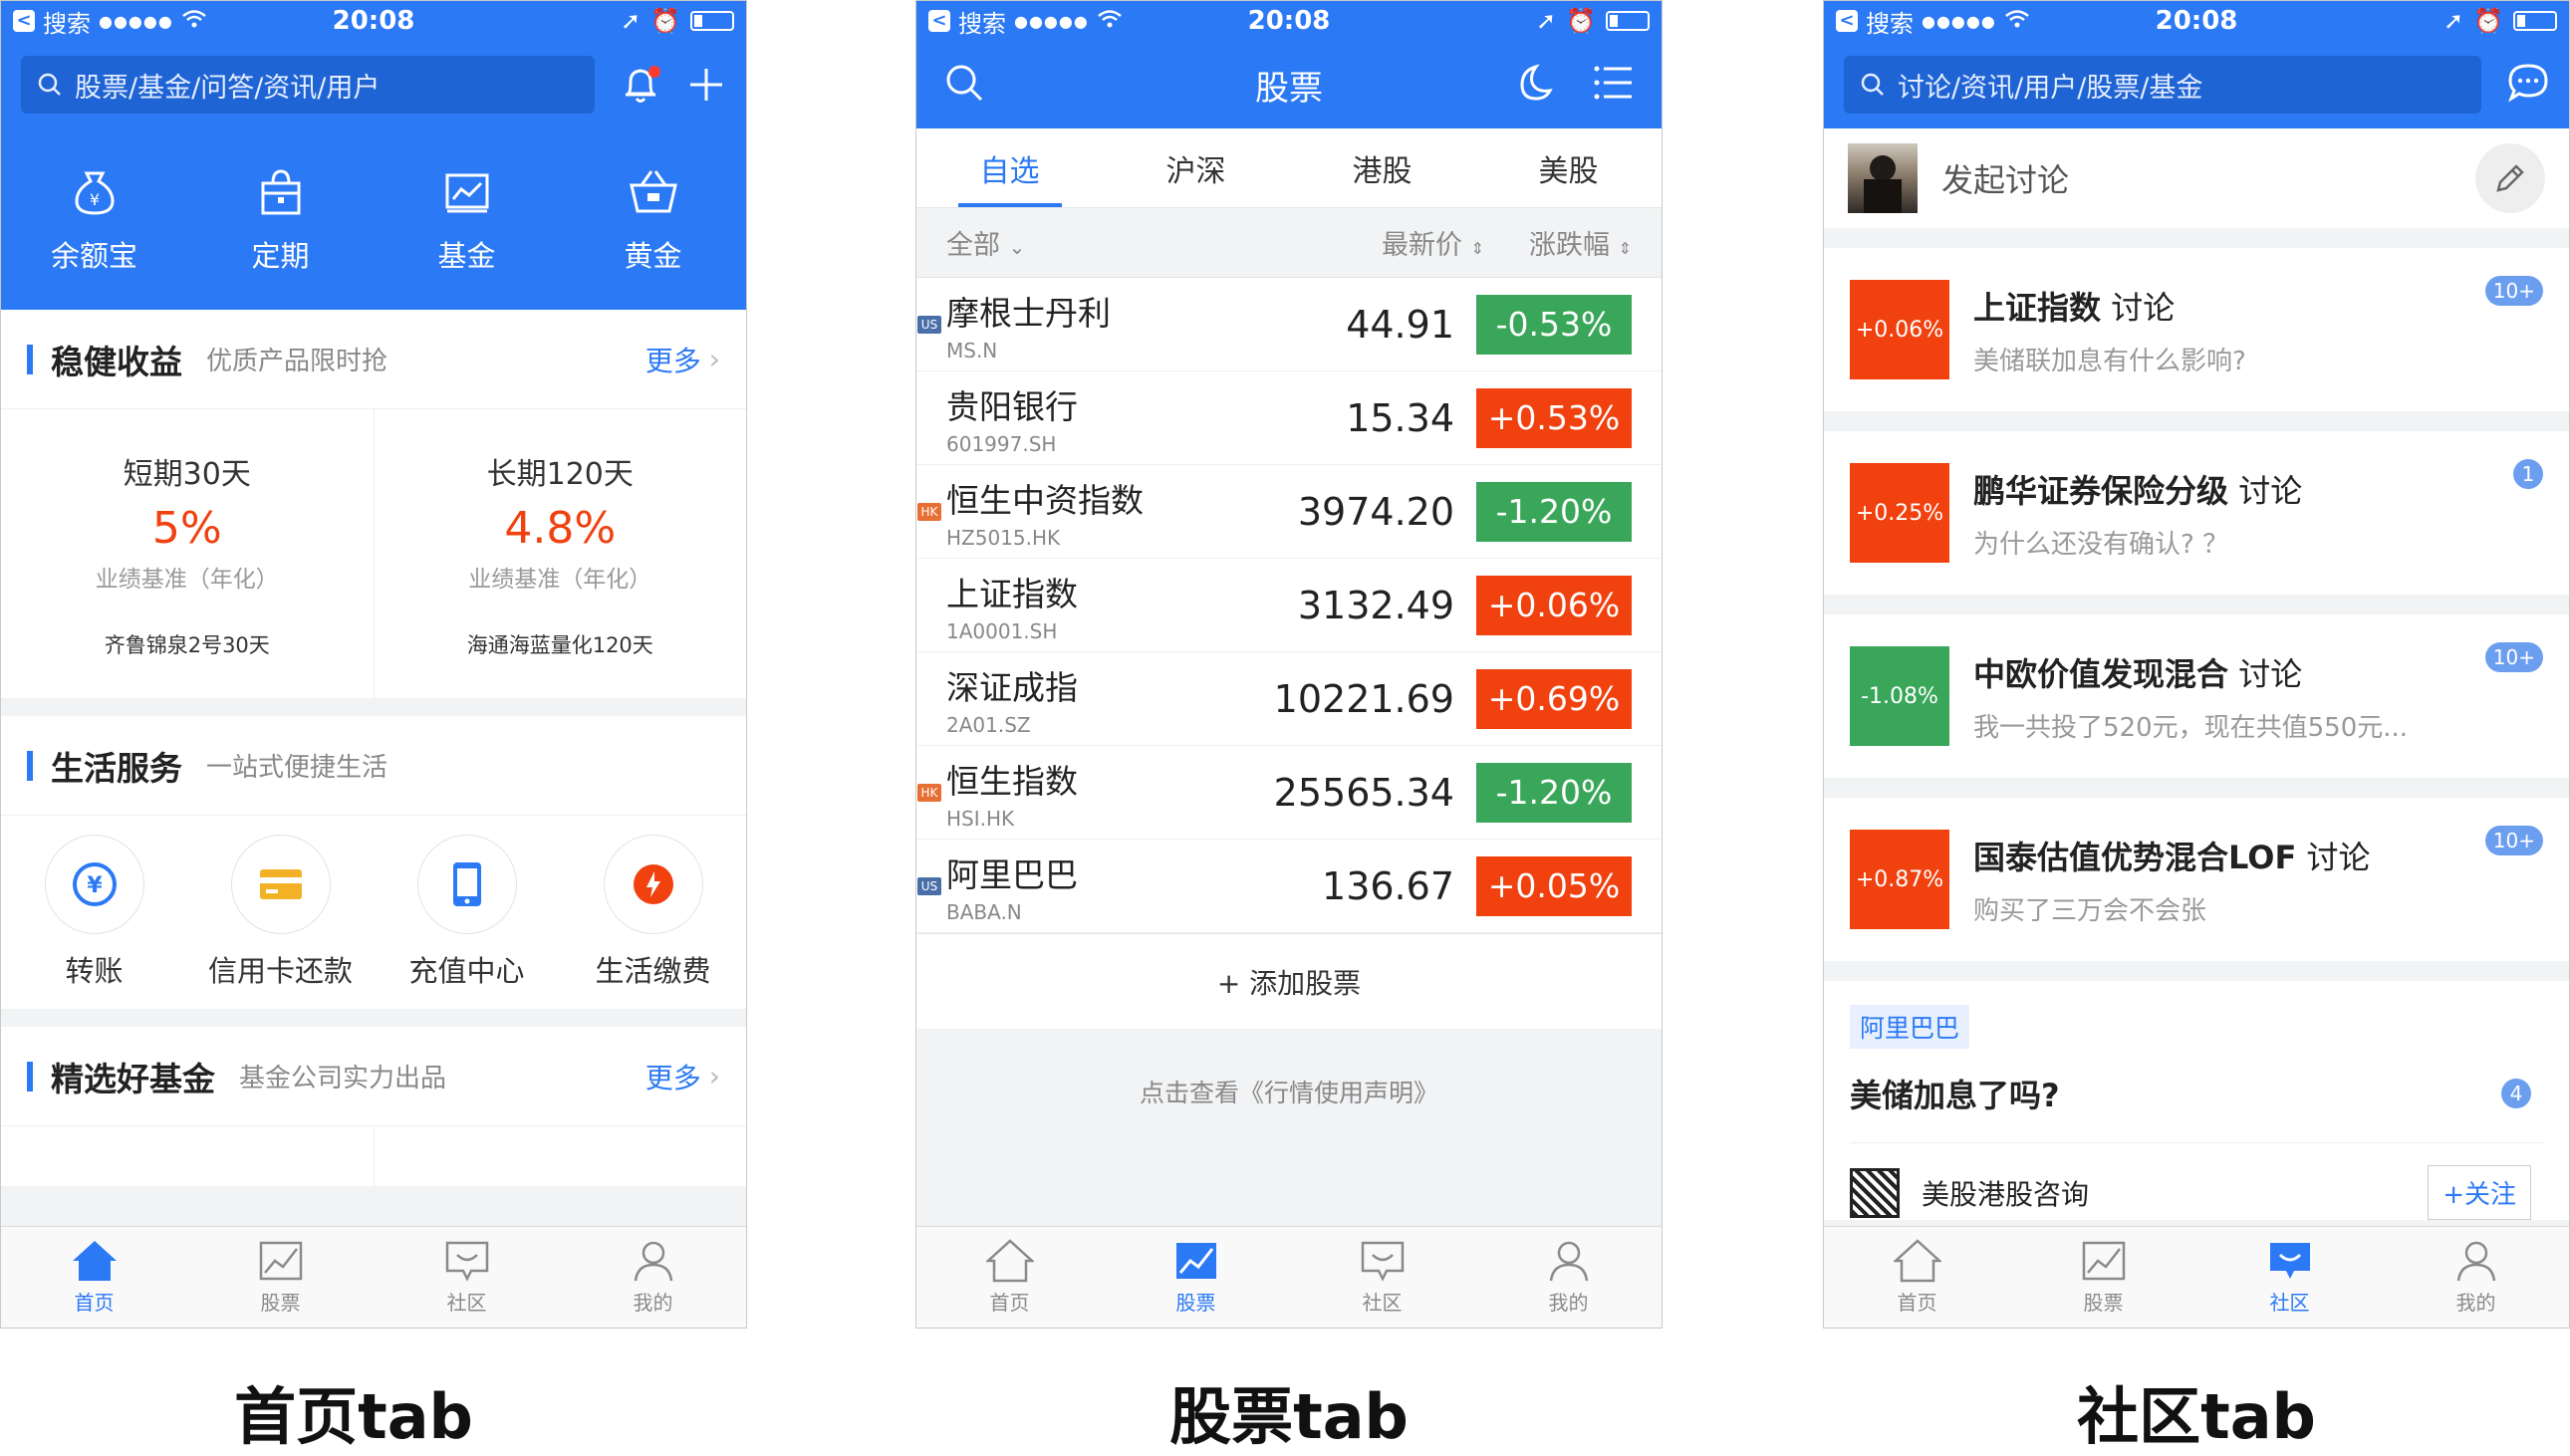  I want to click on service-utilities: 生活缴费, so click(653, 912).